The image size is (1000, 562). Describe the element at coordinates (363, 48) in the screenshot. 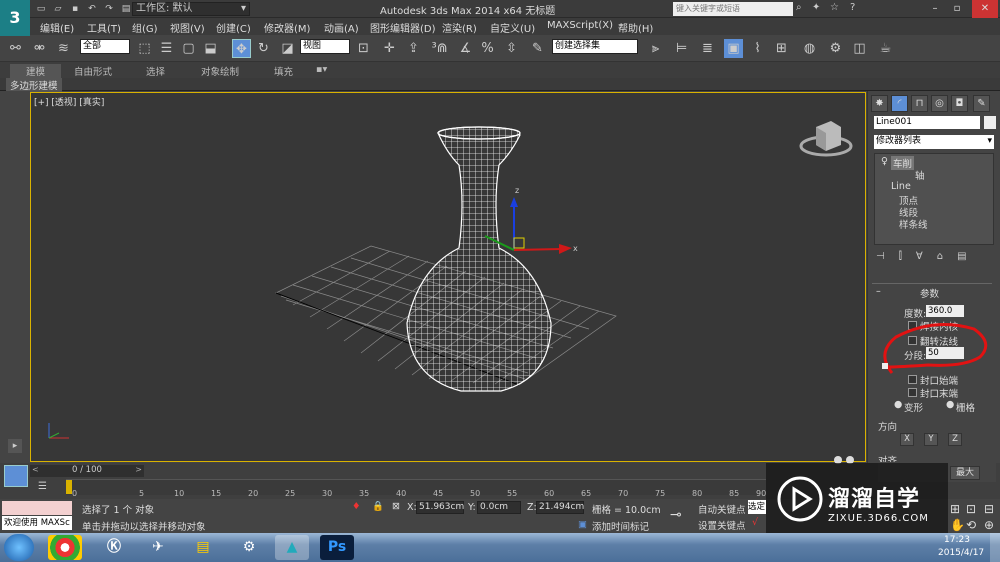

I see `pivot-center-icon: ⊡` at that location.